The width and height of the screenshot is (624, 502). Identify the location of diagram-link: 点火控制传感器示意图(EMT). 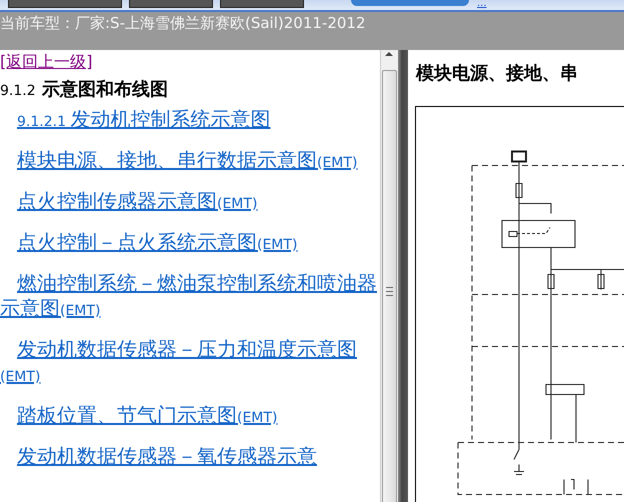
(190, 203).